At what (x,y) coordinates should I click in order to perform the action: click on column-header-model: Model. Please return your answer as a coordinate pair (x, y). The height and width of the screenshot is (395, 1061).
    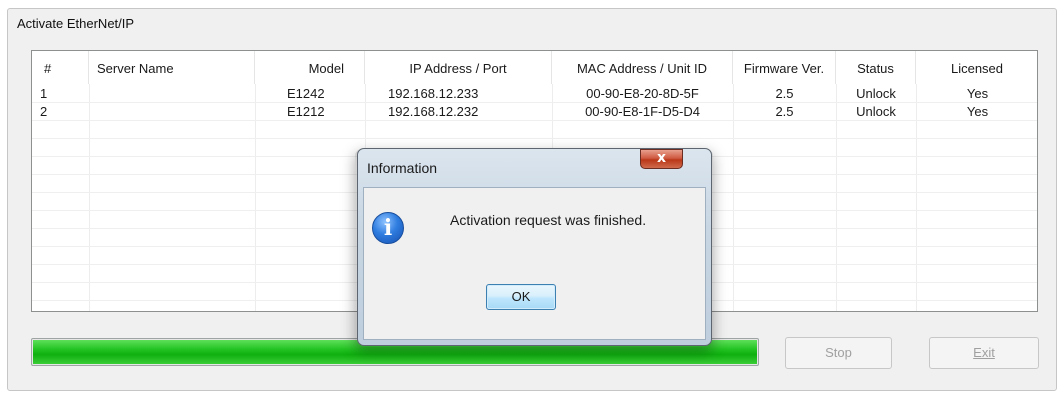
    Looking at the image, I should click on (310, 67).